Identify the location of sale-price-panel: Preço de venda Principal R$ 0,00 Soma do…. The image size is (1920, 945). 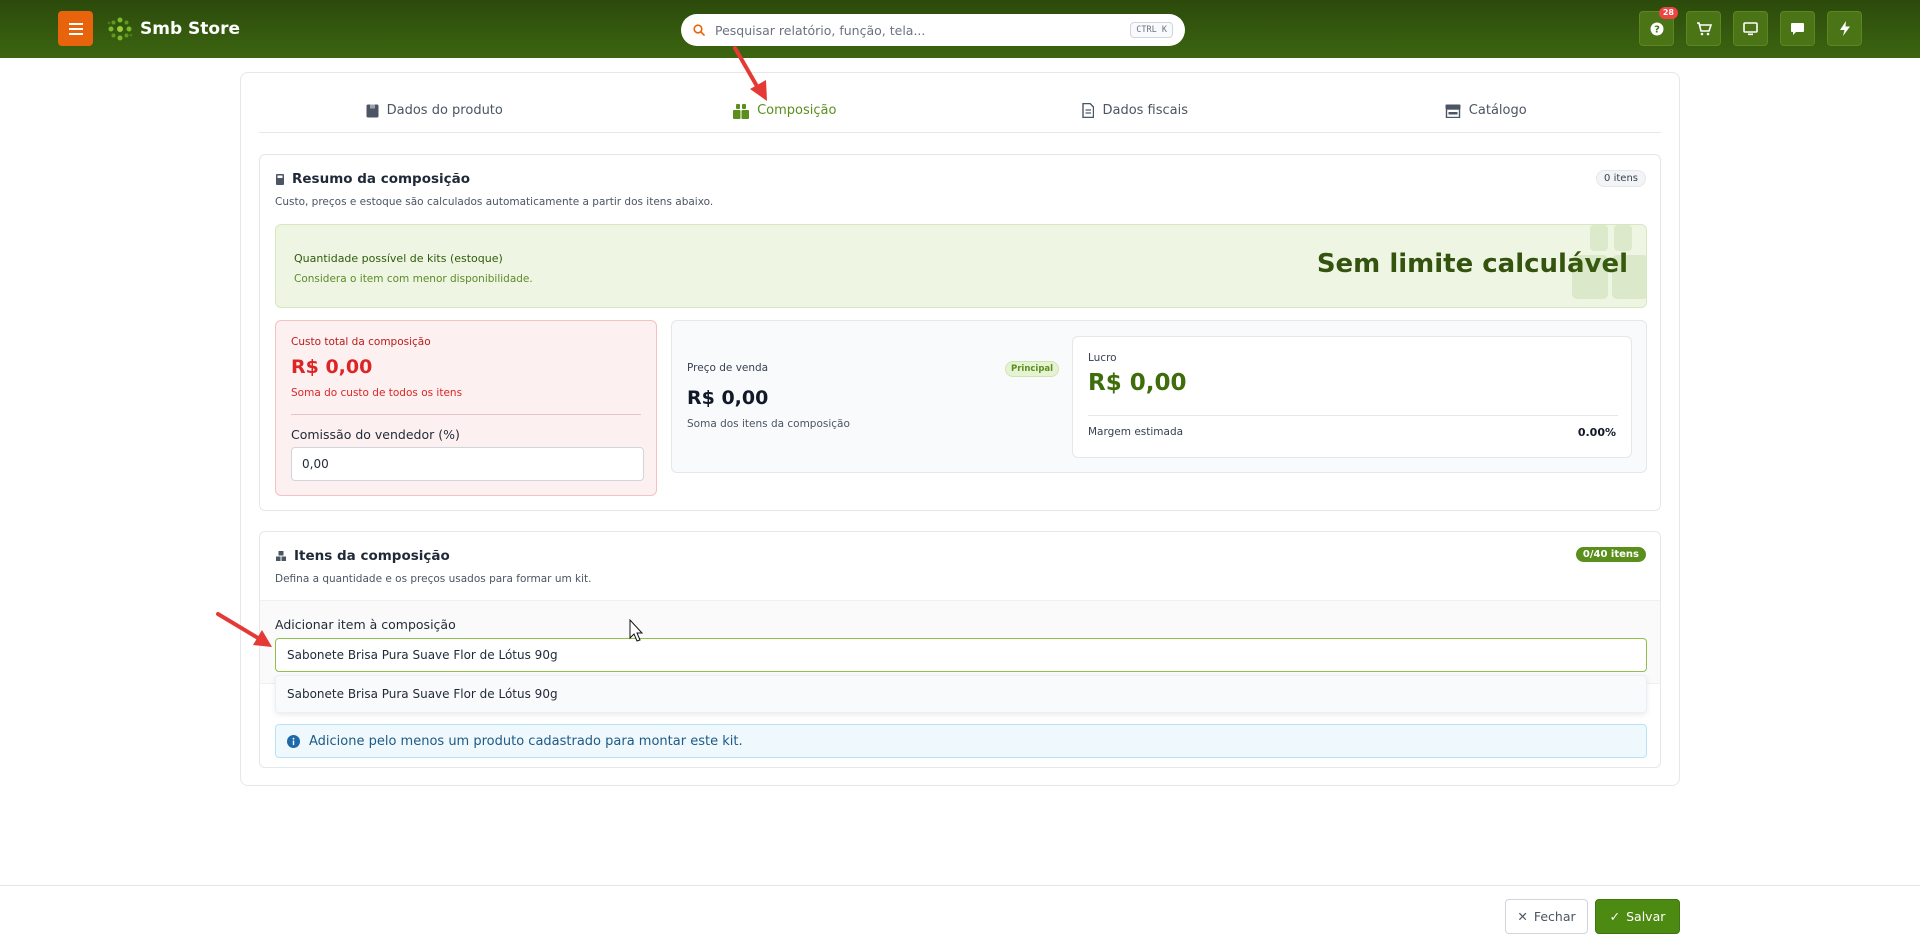
(1159, 396).